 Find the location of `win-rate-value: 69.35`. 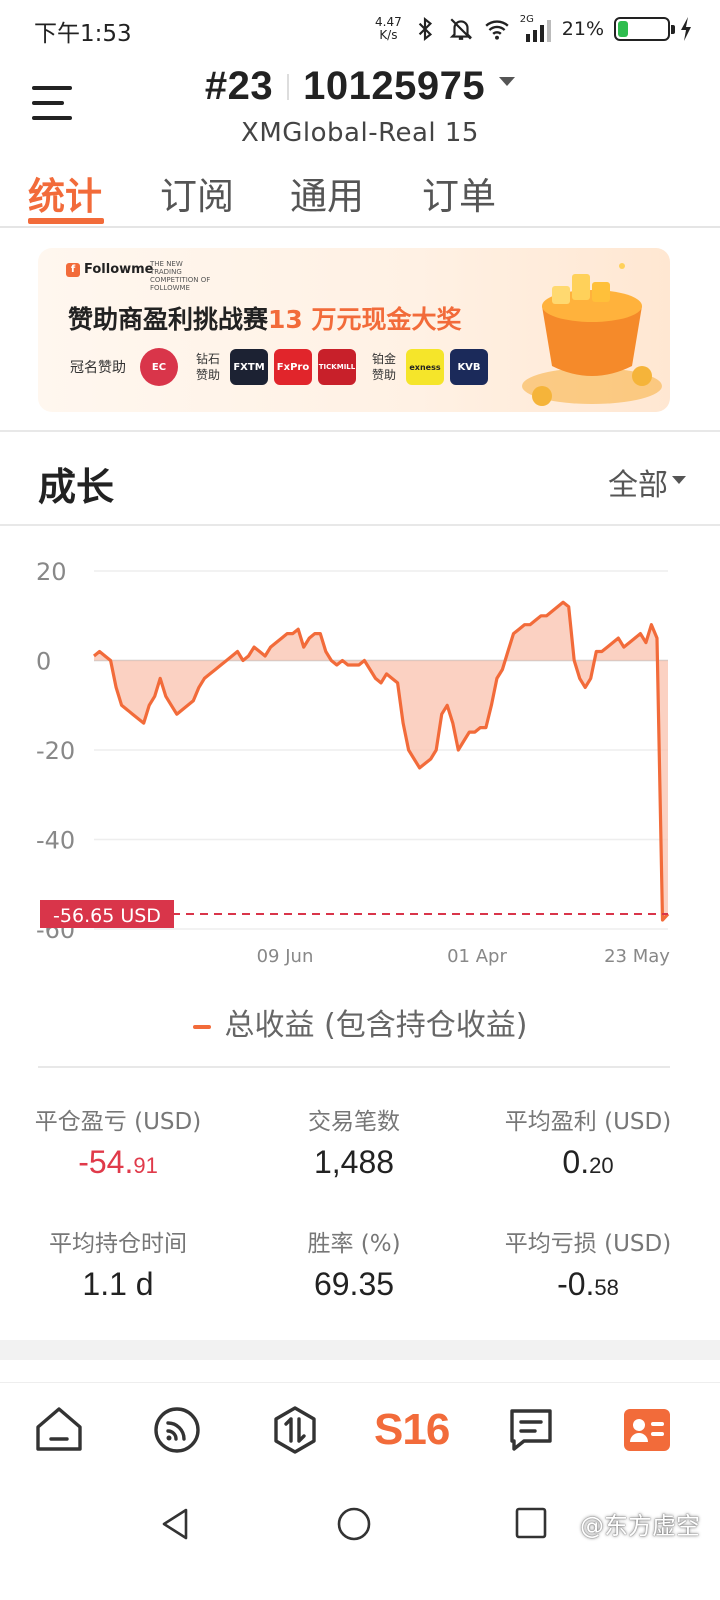

win-rate-value: 69.35 is located at coordinates (354, 1284).